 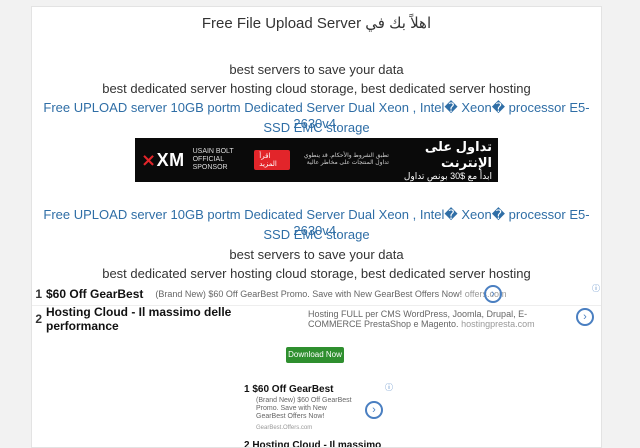 I want to click on server-info-4: SSD EMC storage, so click(x=316, y=234).